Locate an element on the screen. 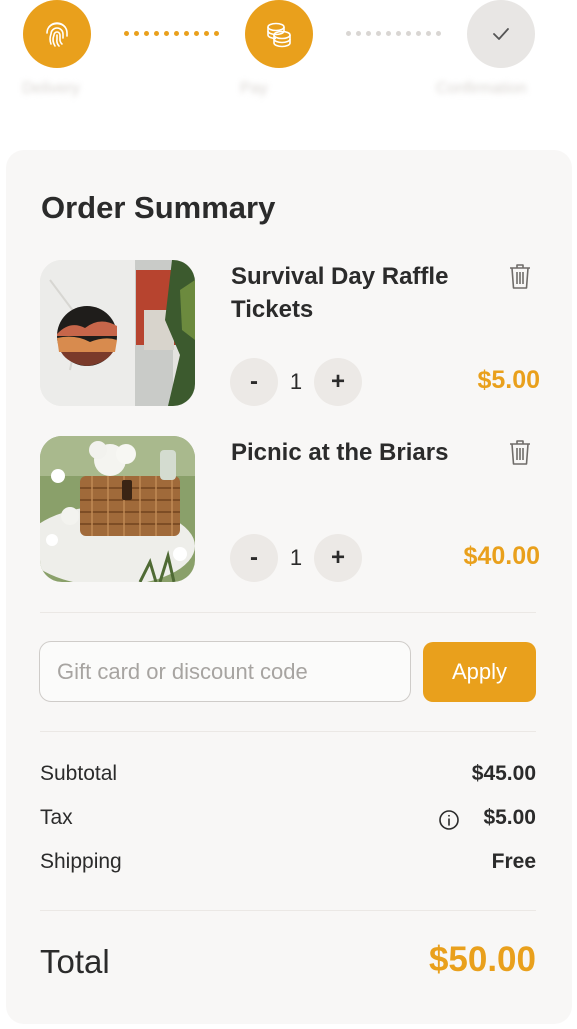 The height and width of the screenshot is (1029, 577). step-pay is located at coordinates (279, 34).